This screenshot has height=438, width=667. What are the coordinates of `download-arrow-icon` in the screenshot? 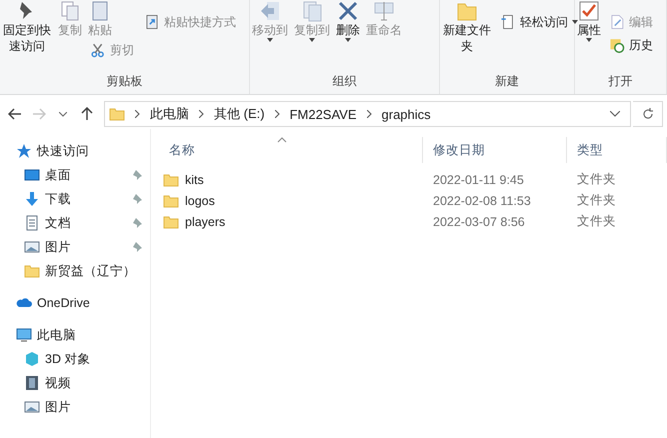 It's located at (32, 199).